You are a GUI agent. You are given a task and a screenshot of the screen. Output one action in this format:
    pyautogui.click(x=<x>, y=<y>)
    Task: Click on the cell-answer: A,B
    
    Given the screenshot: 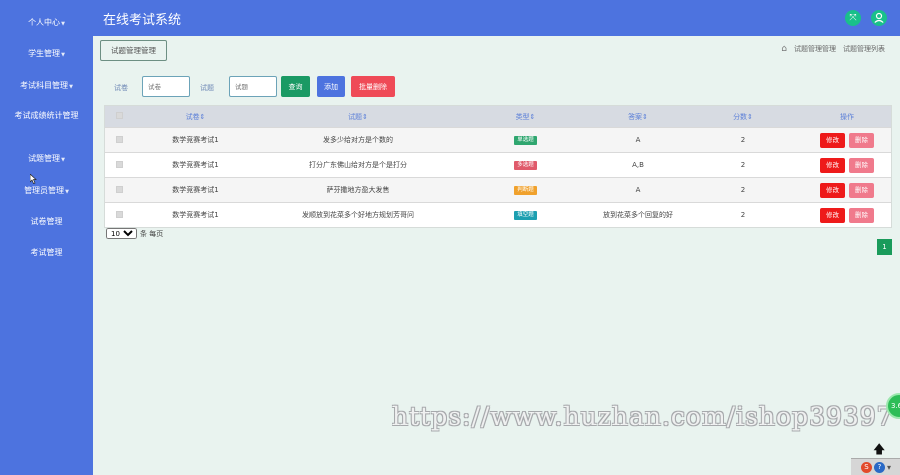 What is the action you would take?
    pyautogui.click(x=638, y=165)
    